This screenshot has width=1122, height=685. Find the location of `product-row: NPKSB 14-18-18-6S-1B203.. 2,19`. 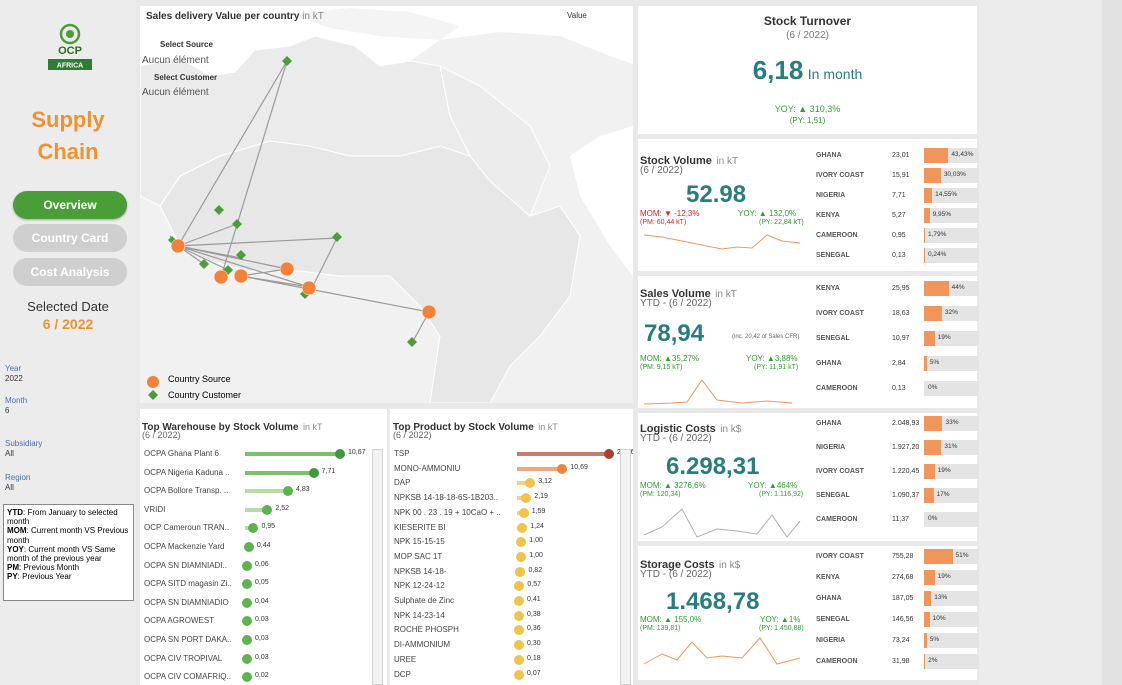

product-row: NPKSB 14-18-18-6S-1B203.. 2,19 is located at coordinates (506, 499).